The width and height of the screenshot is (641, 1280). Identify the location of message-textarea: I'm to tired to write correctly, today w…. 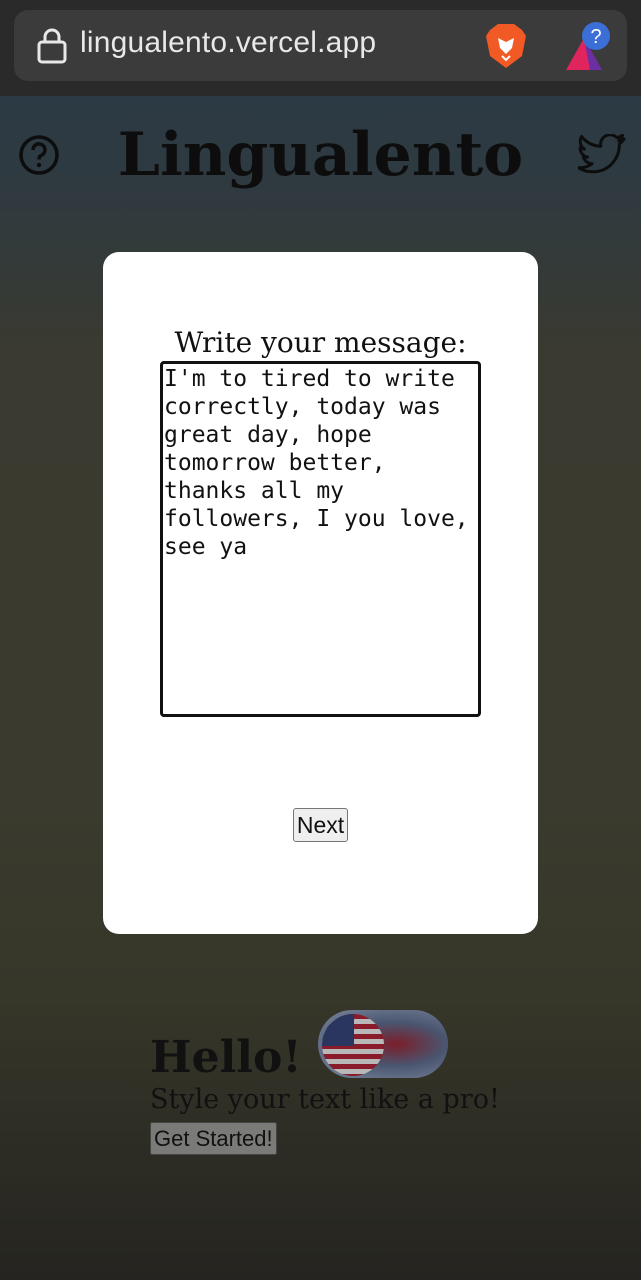
(320, 539).